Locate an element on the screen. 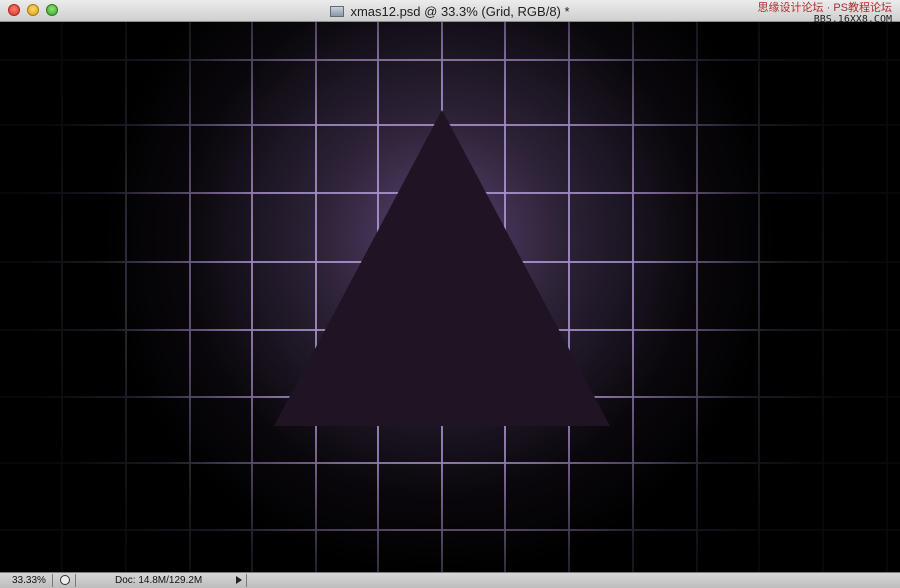 The height and width of the screenshot is (588, 900). watermark-text: 思缘设计论坛 · PS教程论坛 is located at coordinates (824, 8).